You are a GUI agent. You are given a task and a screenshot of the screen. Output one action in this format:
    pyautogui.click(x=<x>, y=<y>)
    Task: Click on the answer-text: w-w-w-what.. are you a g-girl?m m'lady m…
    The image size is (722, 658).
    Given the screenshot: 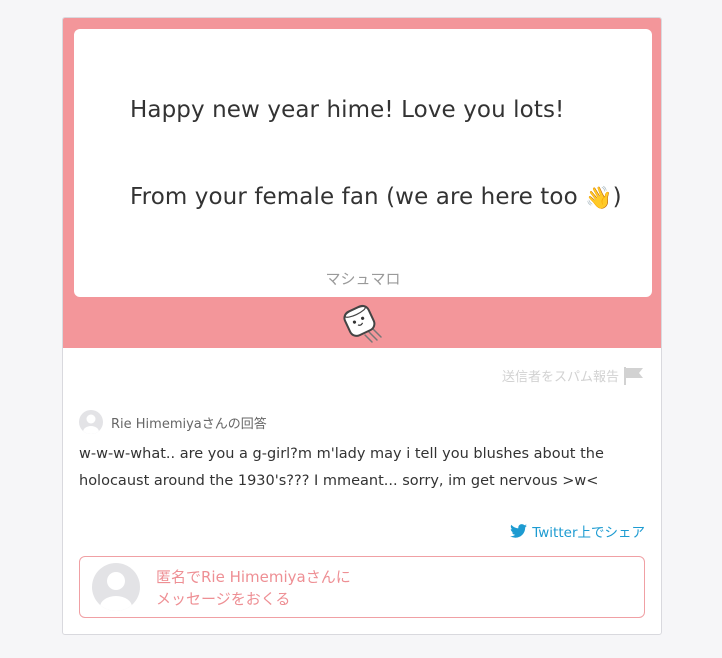 What is the action you would take?
    pyautogui.click(x=341, y=467)
    